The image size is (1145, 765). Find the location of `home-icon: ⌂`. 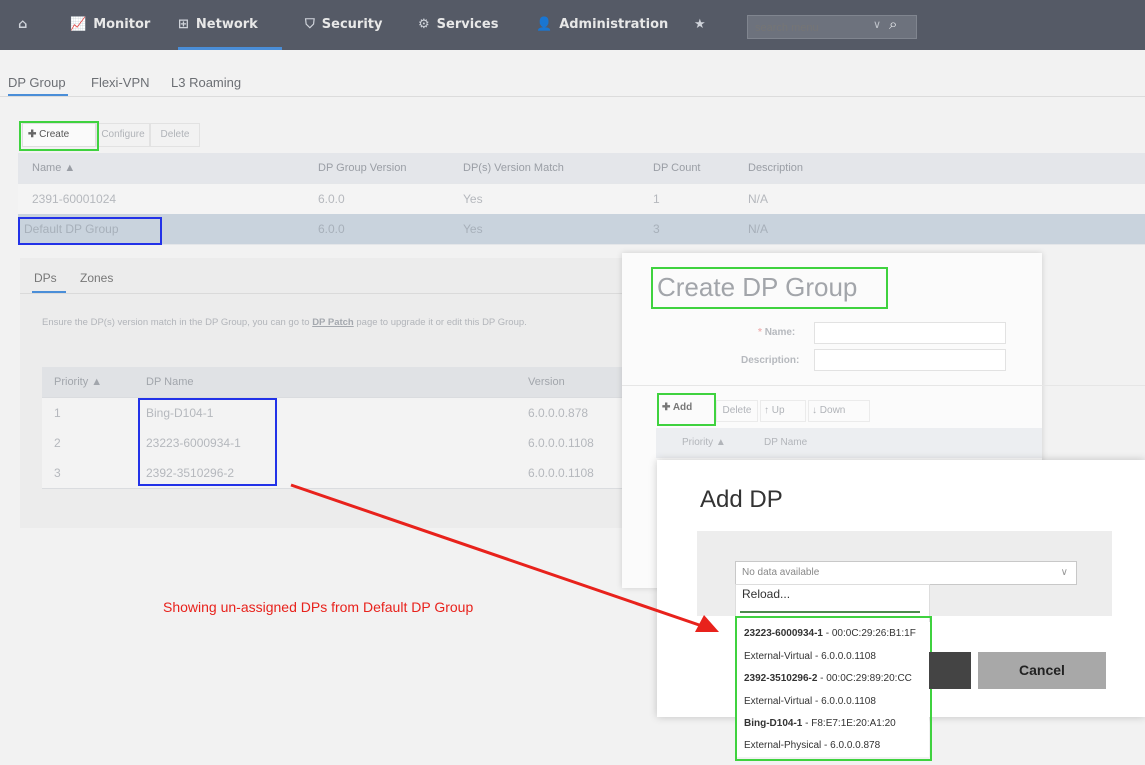

home-icon: ⌂ is located at coordinates (23, 24).